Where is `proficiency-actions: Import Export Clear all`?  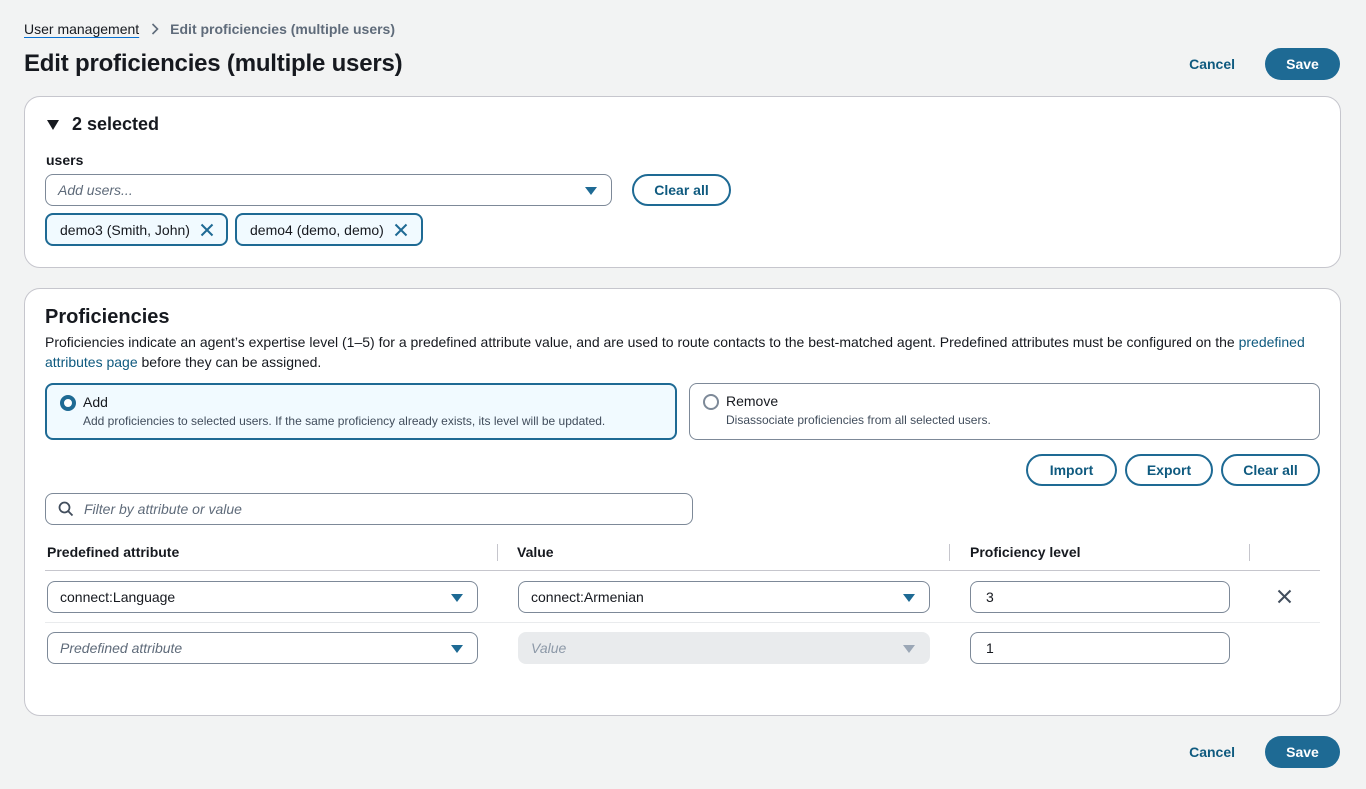 proficiency-actions: Import Export Clear all is located at coordinates (1173, 470).